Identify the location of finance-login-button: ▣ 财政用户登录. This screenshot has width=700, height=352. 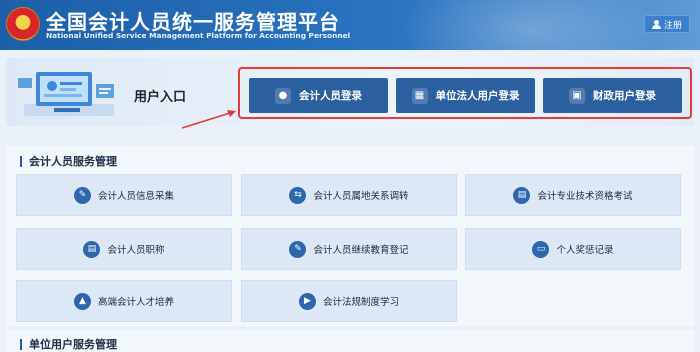
(612, 95).